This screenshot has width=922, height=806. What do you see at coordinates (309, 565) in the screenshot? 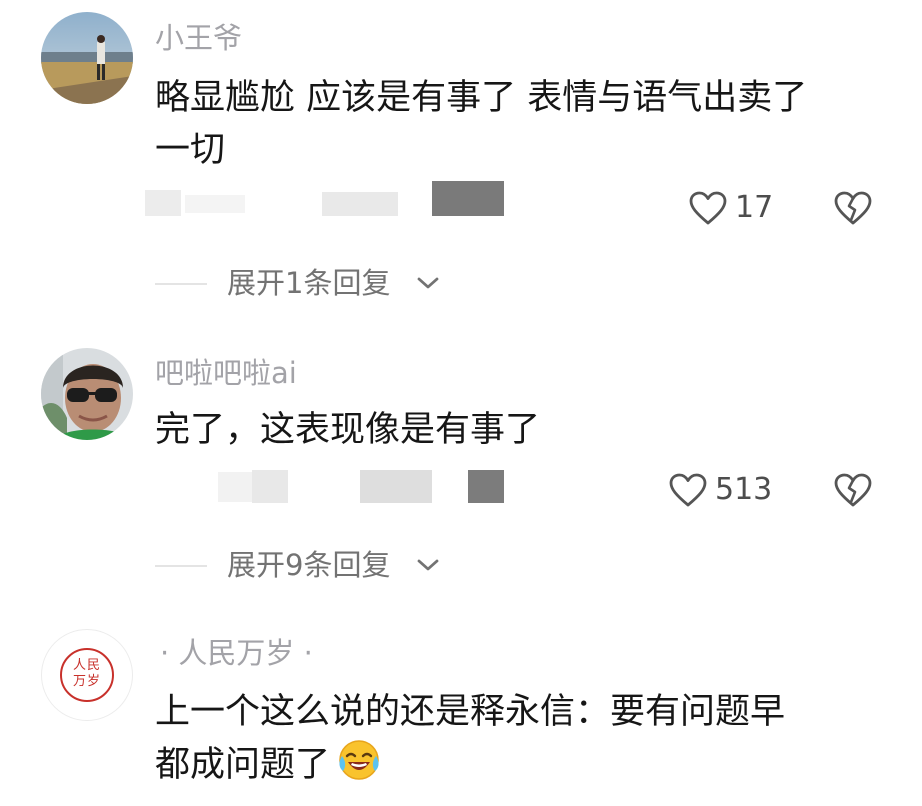
I see `expand-replies-label: 展开9条回复` at bounding box center [309, 565].